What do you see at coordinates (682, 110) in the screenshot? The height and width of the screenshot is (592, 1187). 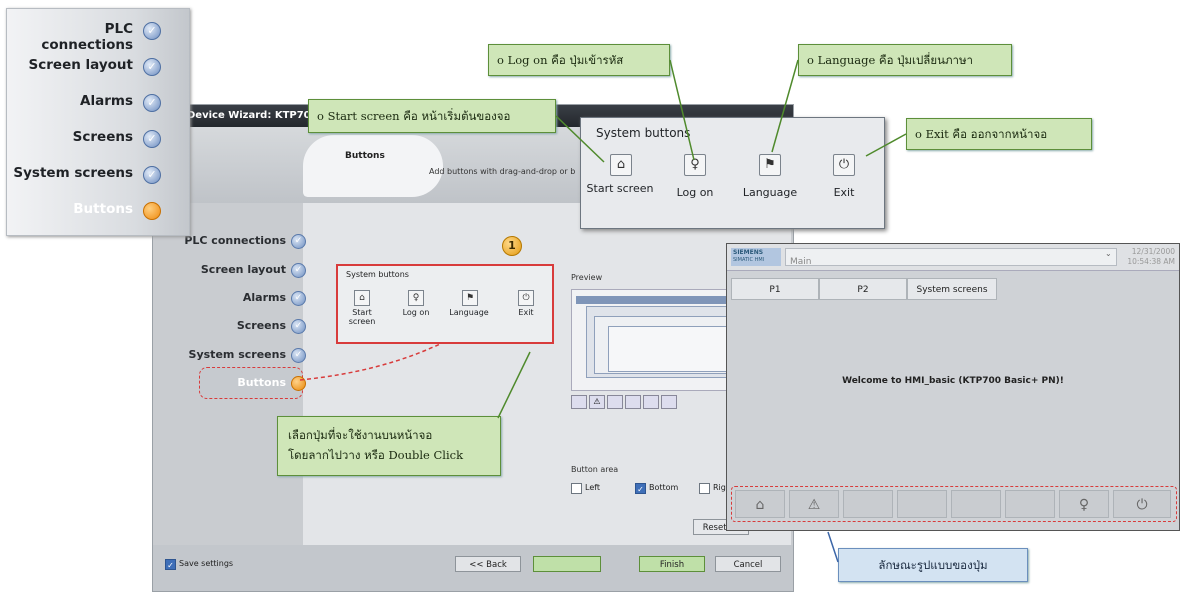 I see `connector-log-on` at bounding box center [682, 110].